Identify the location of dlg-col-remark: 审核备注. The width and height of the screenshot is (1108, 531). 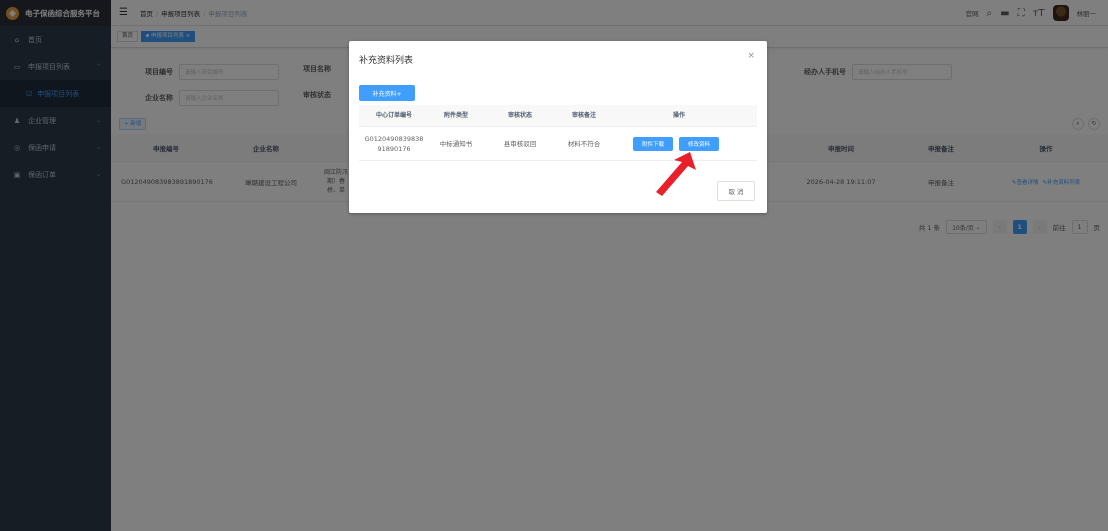
(583, 115).